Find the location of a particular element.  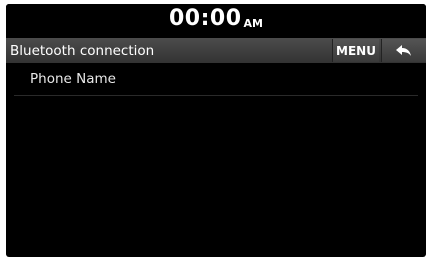

page-title: Bluetooth connection is located at coordinates (82, 50).